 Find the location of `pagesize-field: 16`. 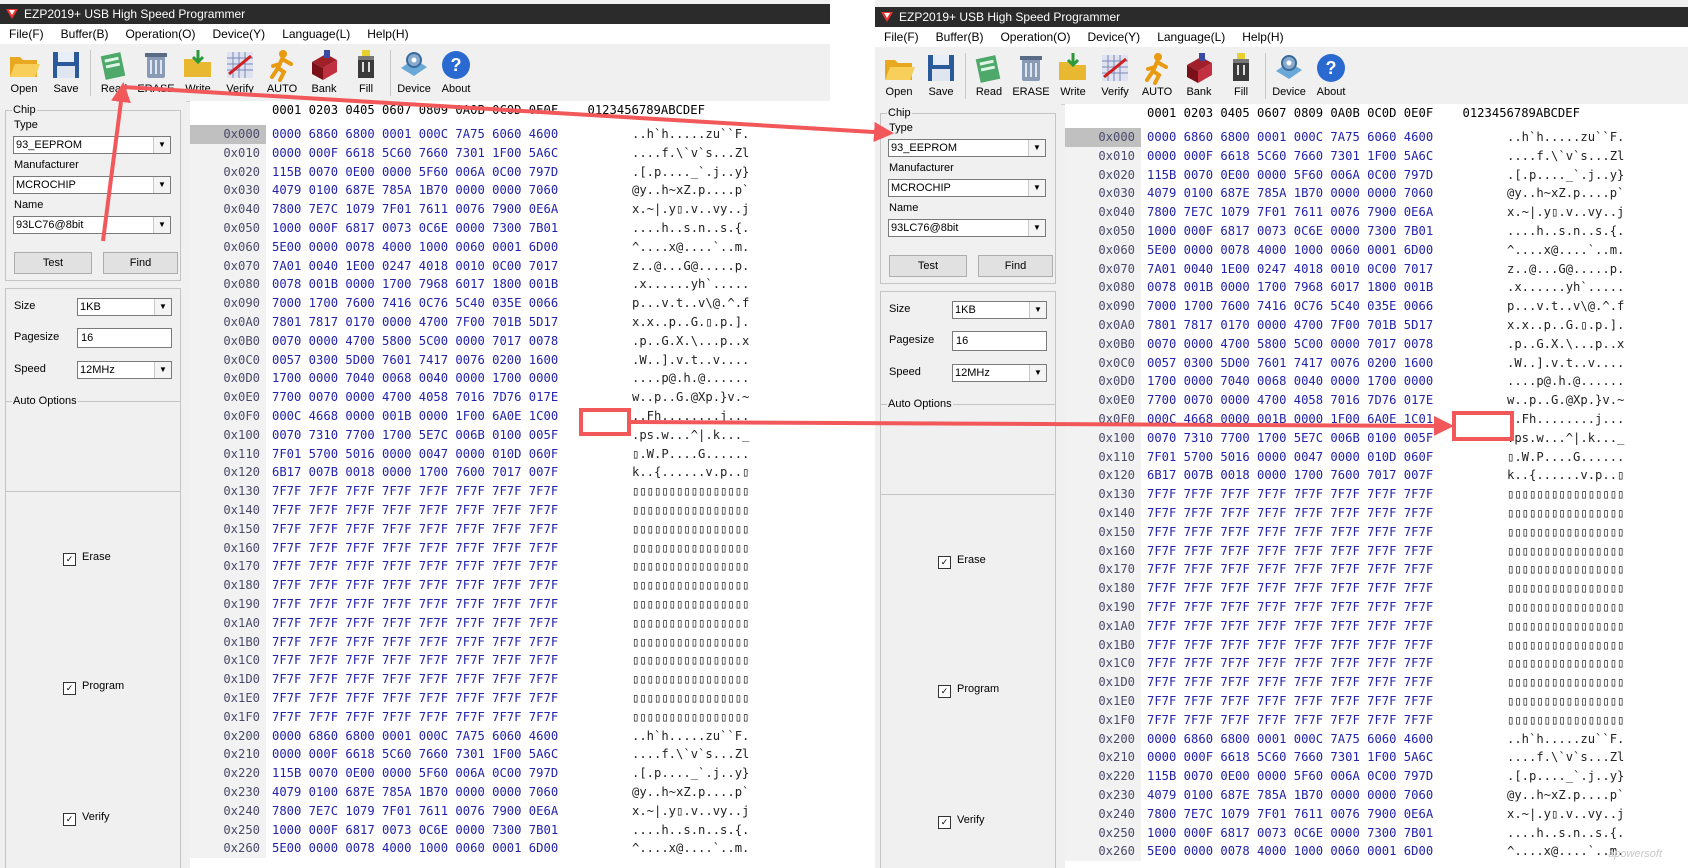

pagesize-field: 16 is located at coordinates (124, 338).